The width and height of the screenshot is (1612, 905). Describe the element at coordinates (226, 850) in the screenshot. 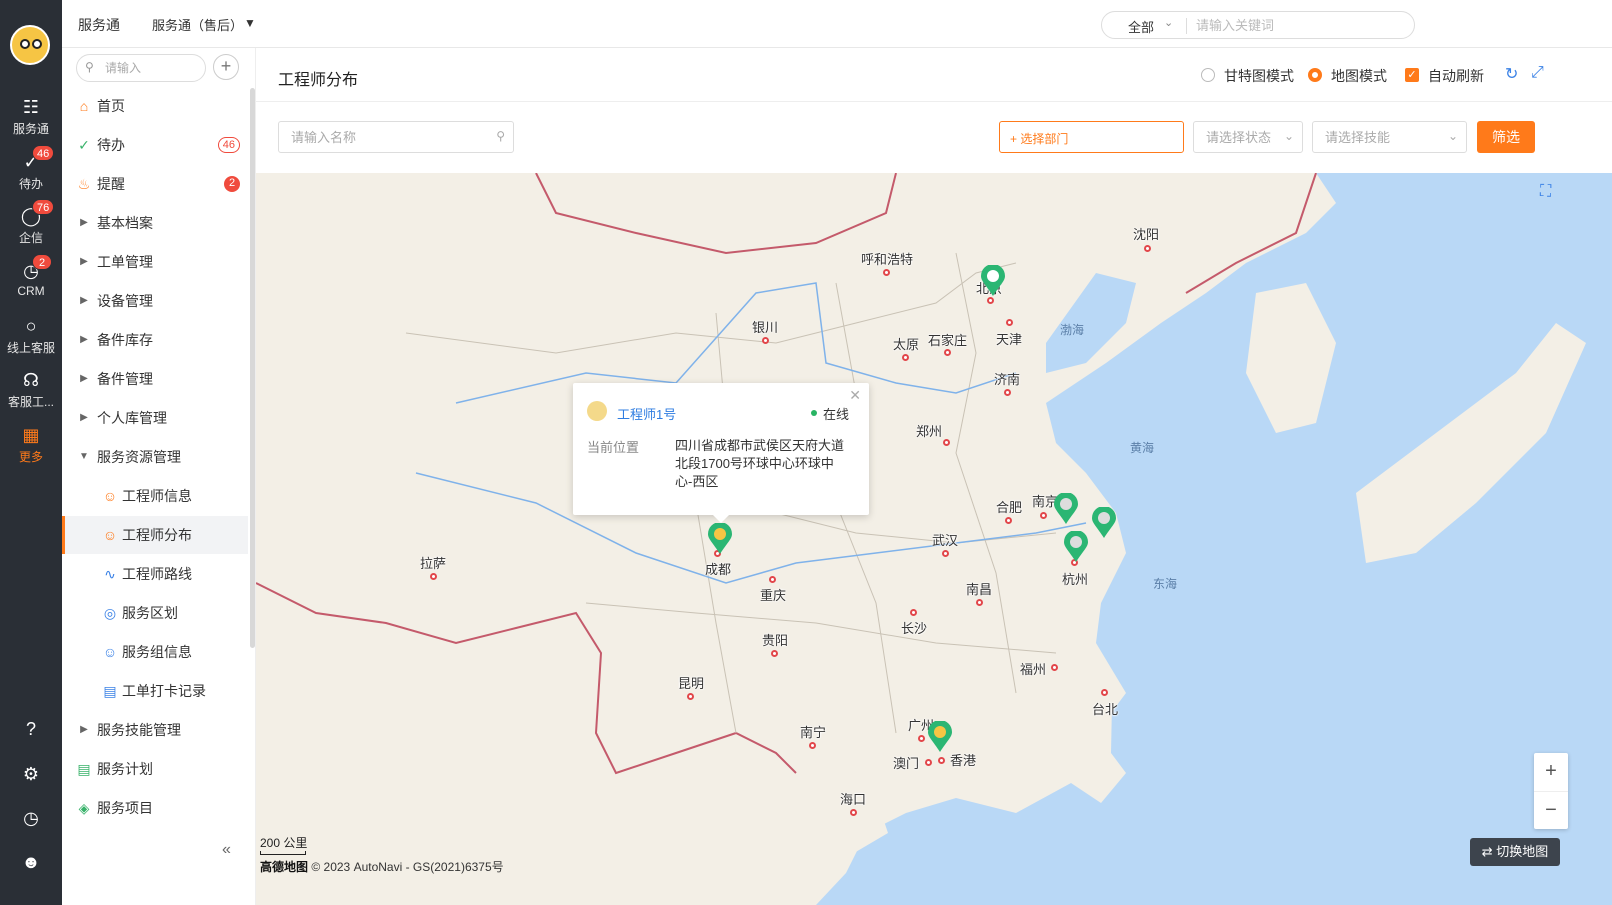

I see `collapse-sidebar-icon: «` at that location.